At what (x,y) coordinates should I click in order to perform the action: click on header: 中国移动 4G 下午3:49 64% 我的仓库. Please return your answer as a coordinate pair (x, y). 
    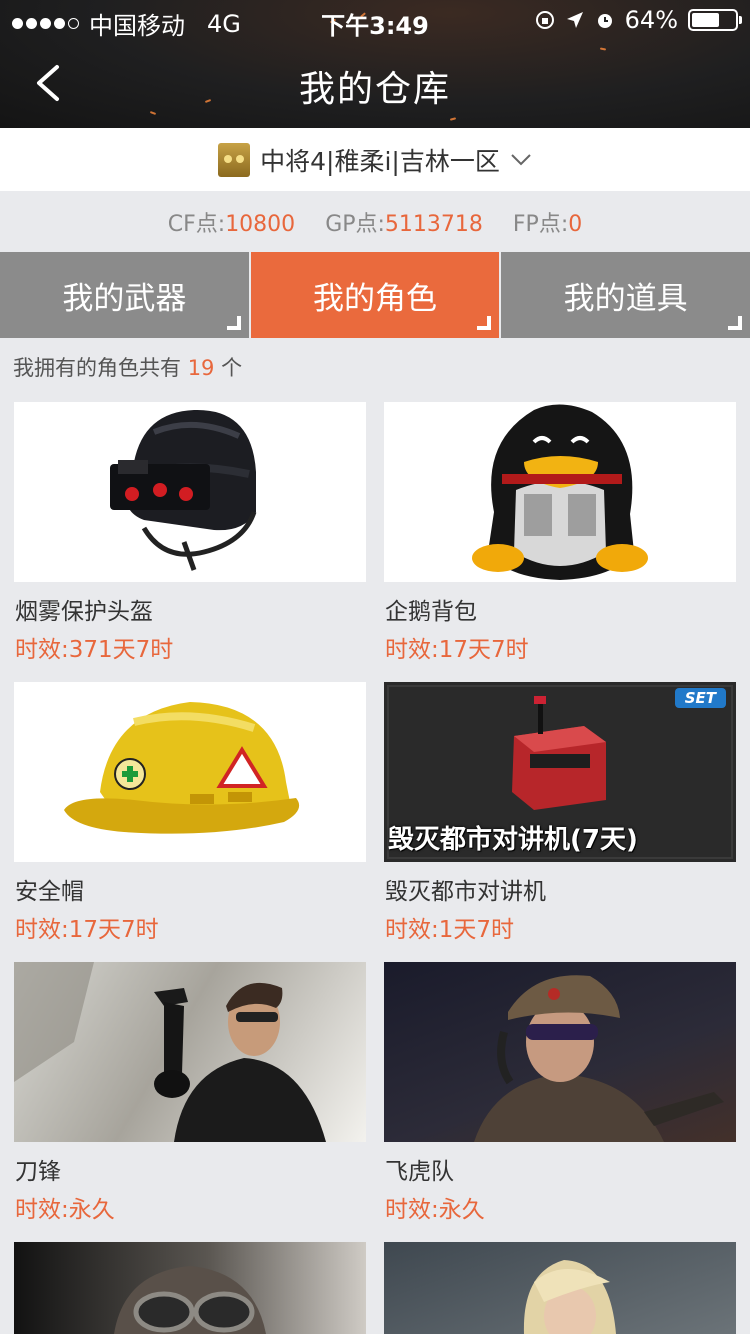
    Looking at the image, I should click on (375, 64).